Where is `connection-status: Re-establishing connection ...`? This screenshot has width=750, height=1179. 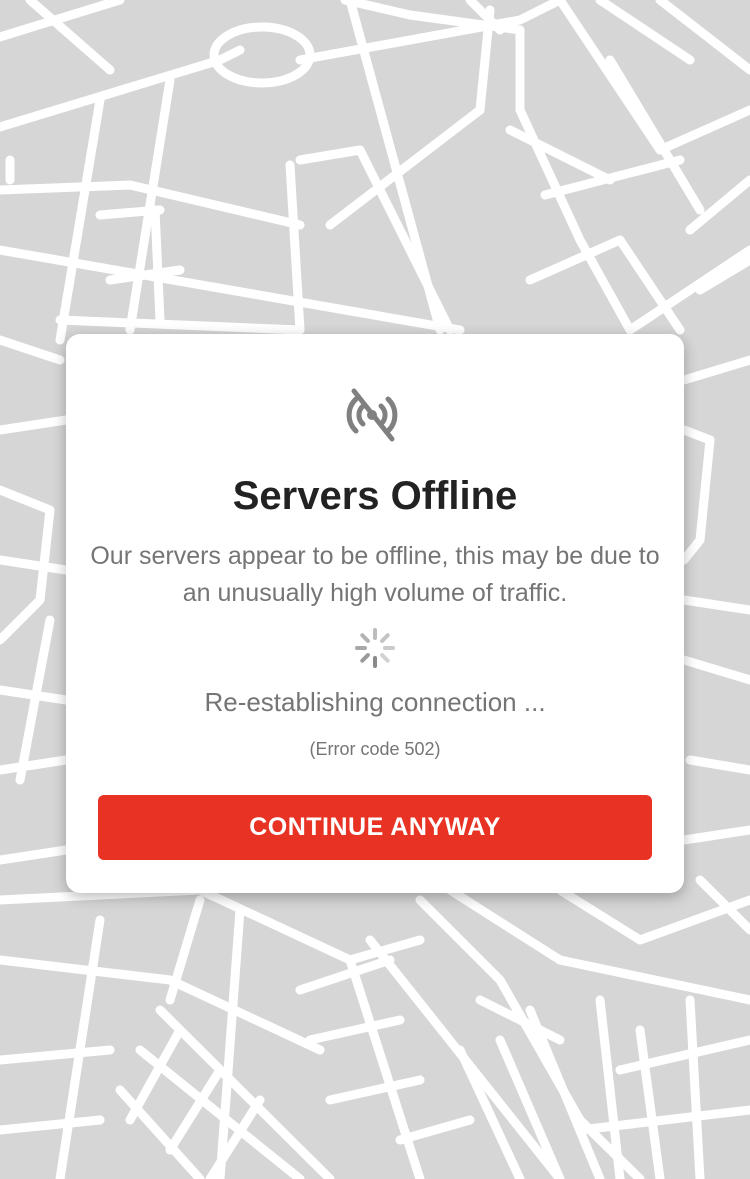
connection-status: Re-establishing connection ... is located at coordinates (375, 702).